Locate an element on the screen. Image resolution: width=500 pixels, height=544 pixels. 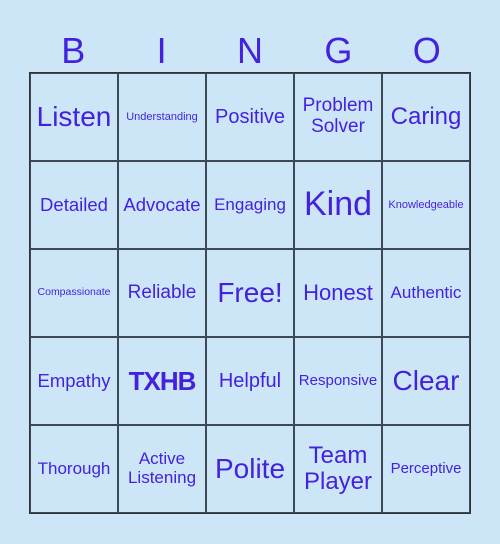
bingo-cell: Team Player is located at coordinates (338, 469).